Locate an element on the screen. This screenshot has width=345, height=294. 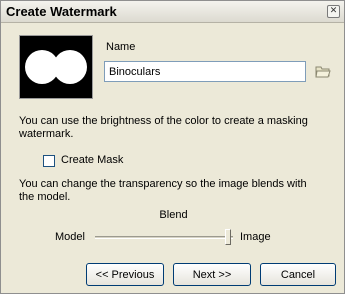
previous-button: << Previous is located at coordinates (125, 274).